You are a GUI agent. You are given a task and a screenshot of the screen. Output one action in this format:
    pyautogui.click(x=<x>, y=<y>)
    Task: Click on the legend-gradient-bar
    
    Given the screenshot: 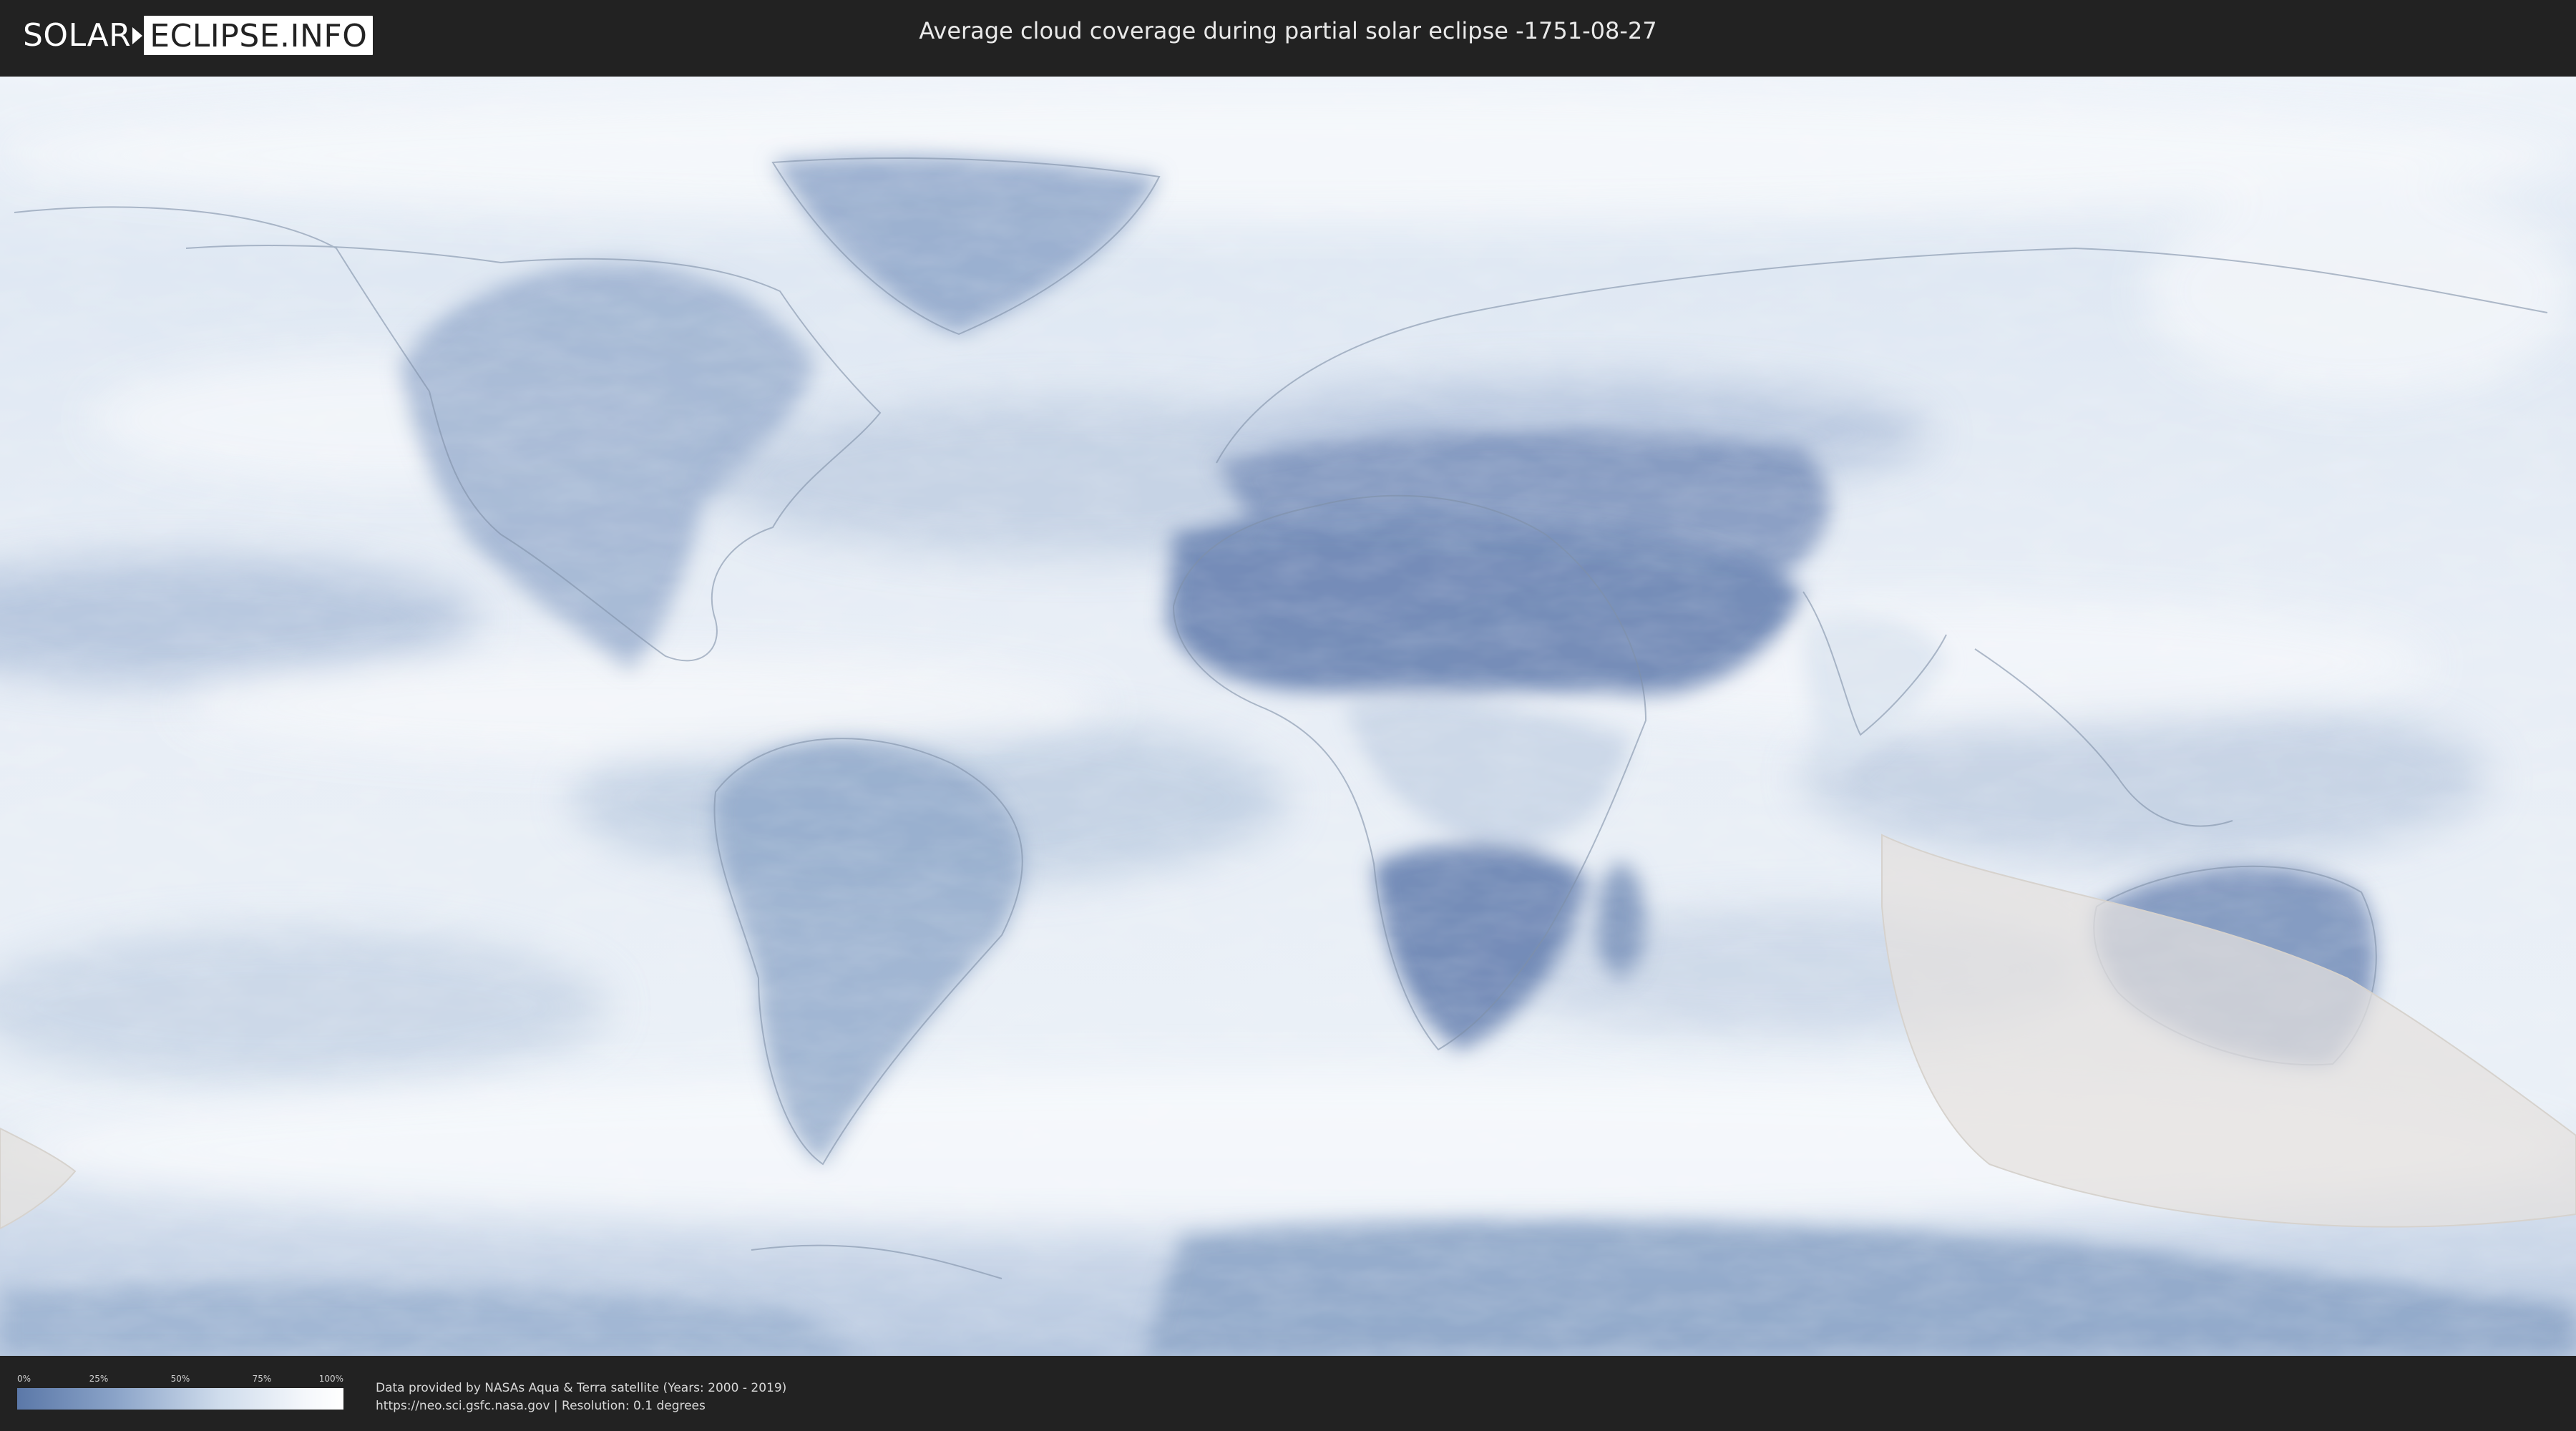 What is the action you would take?
    pyautogui.click(x=180, y=1399)
    